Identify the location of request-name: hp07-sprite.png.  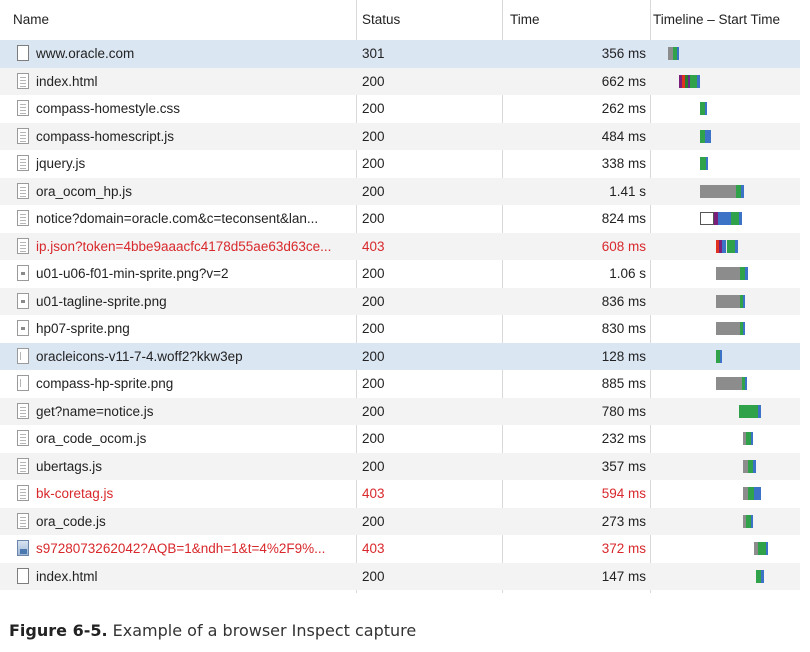
(195, 329).